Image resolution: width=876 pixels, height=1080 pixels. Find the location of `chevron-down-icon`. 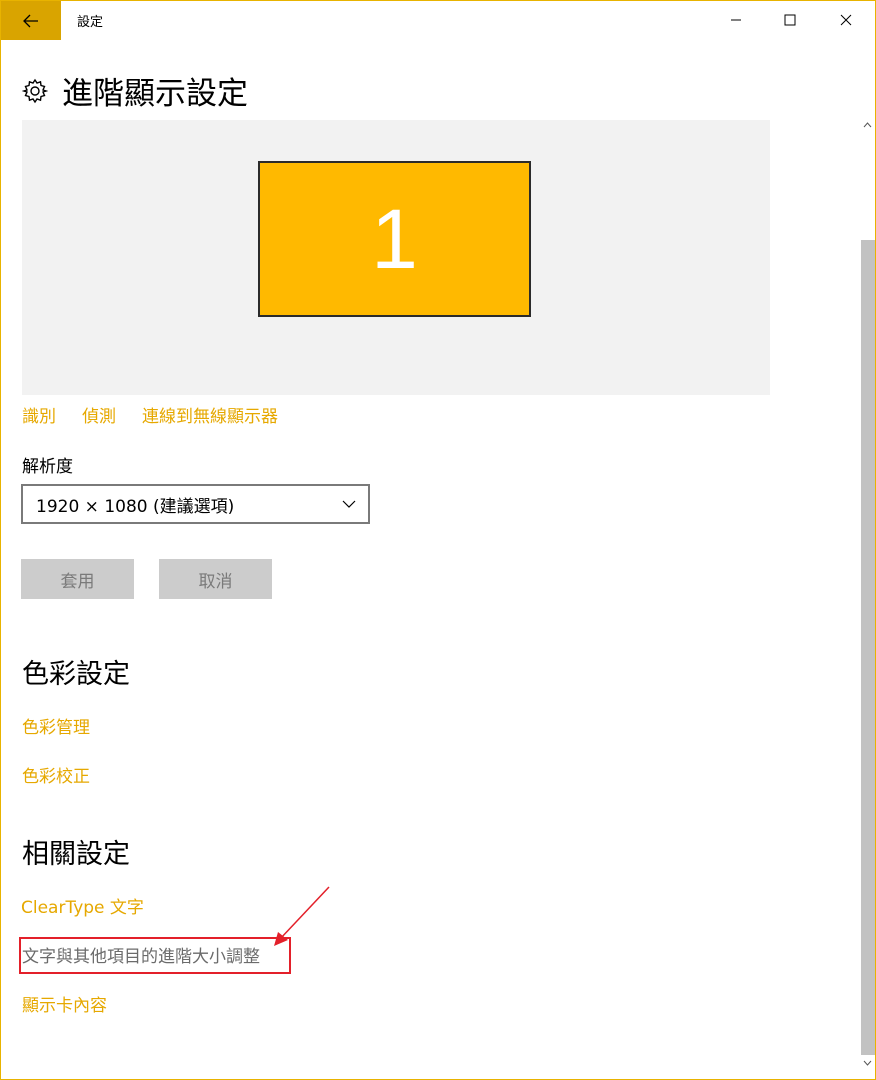

chevron-down-icon is located at coordinates (349, 504).